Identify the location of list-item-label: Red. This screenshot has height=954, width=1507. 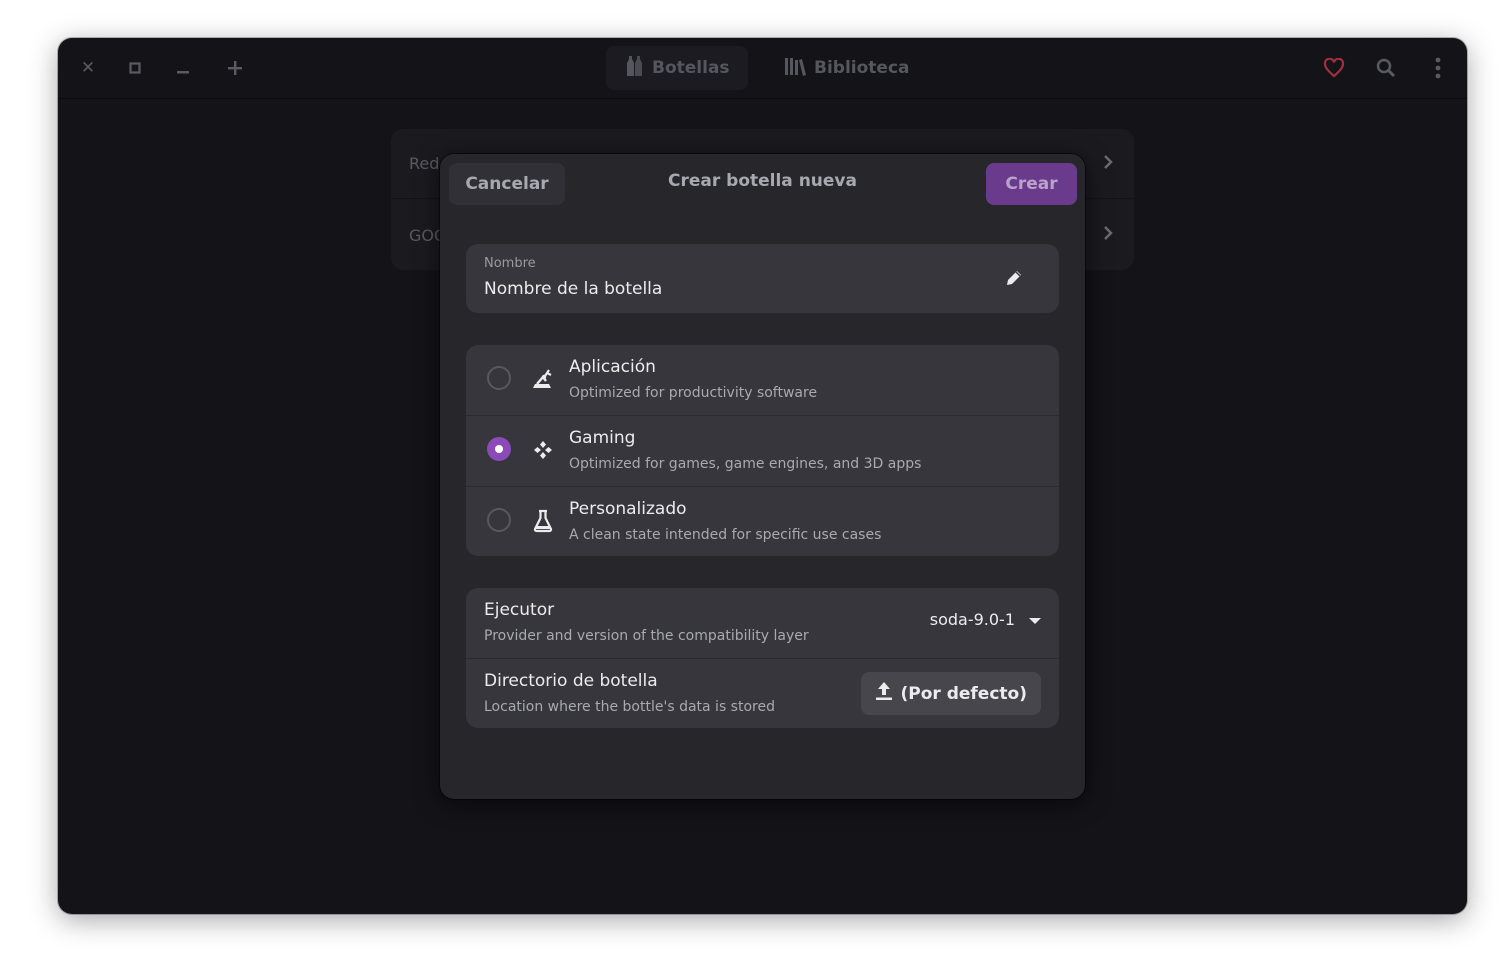
(424, 163).